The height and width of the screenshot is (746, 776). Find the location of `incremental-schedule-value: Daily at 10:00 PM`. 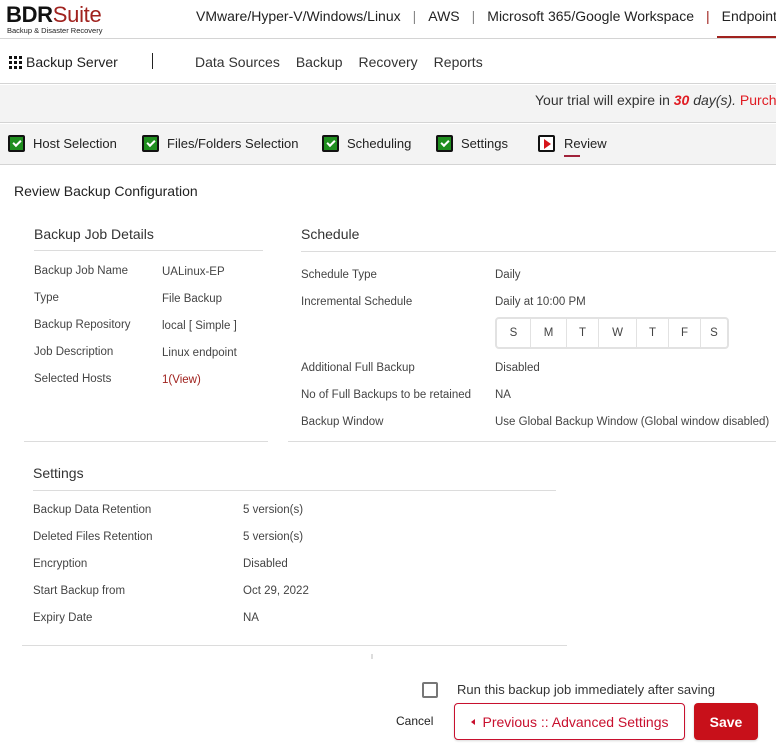

incremental-schedule-value: Daily at 10:00 PM is located at coordinates (540, 302).